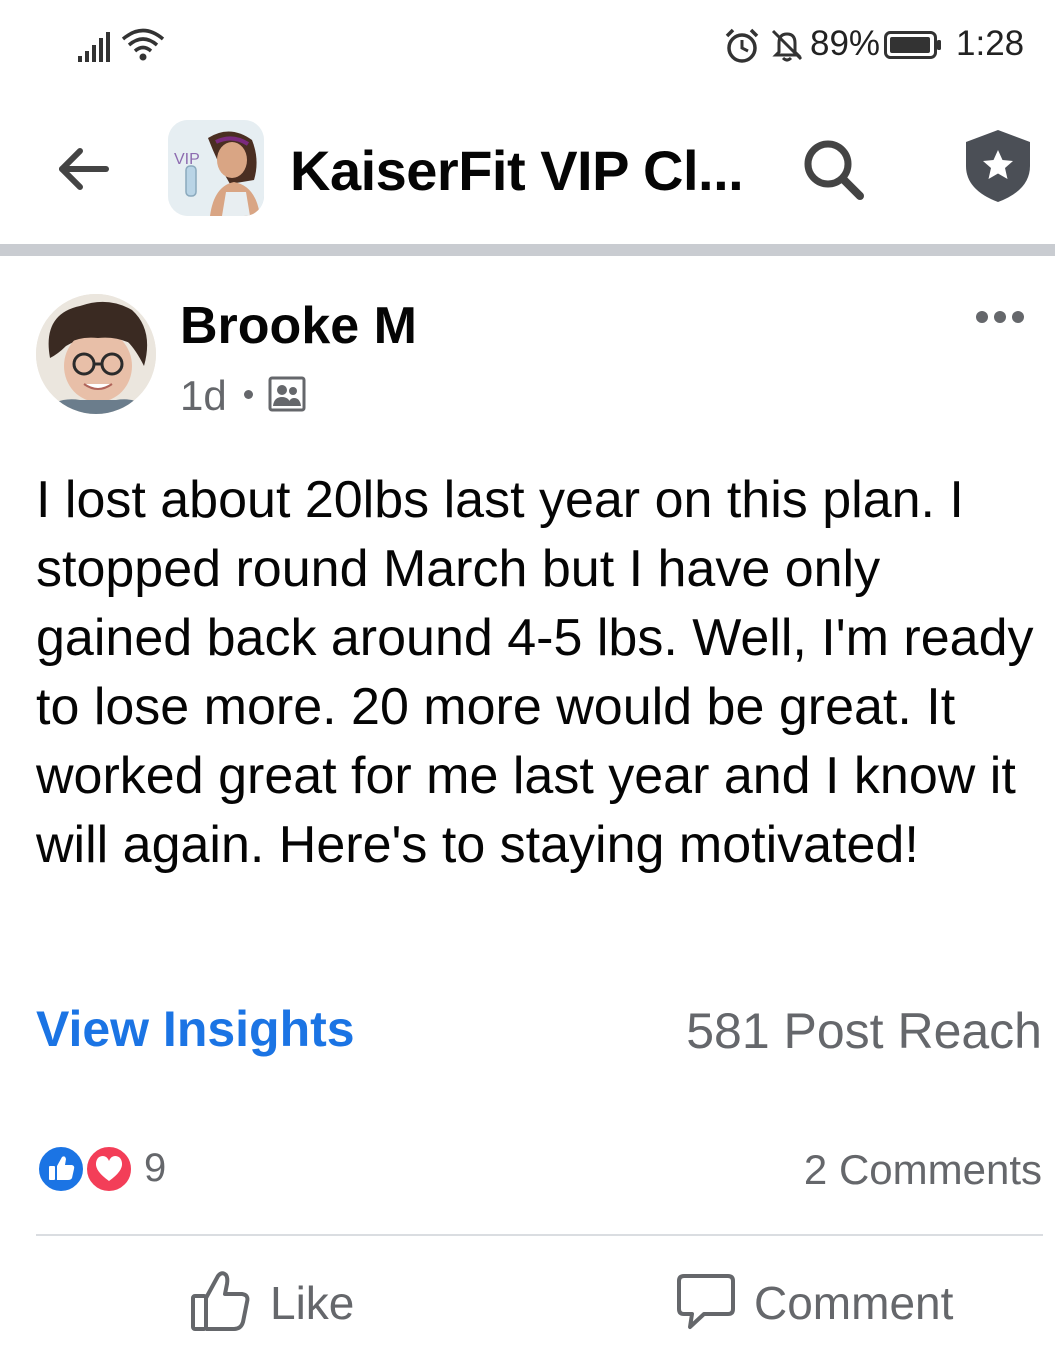  What do you see at coordinates (864, 1031) in the screenshot?
I see `post-reach-count: 581 Post Reach` at bounding box center [864, 1031].